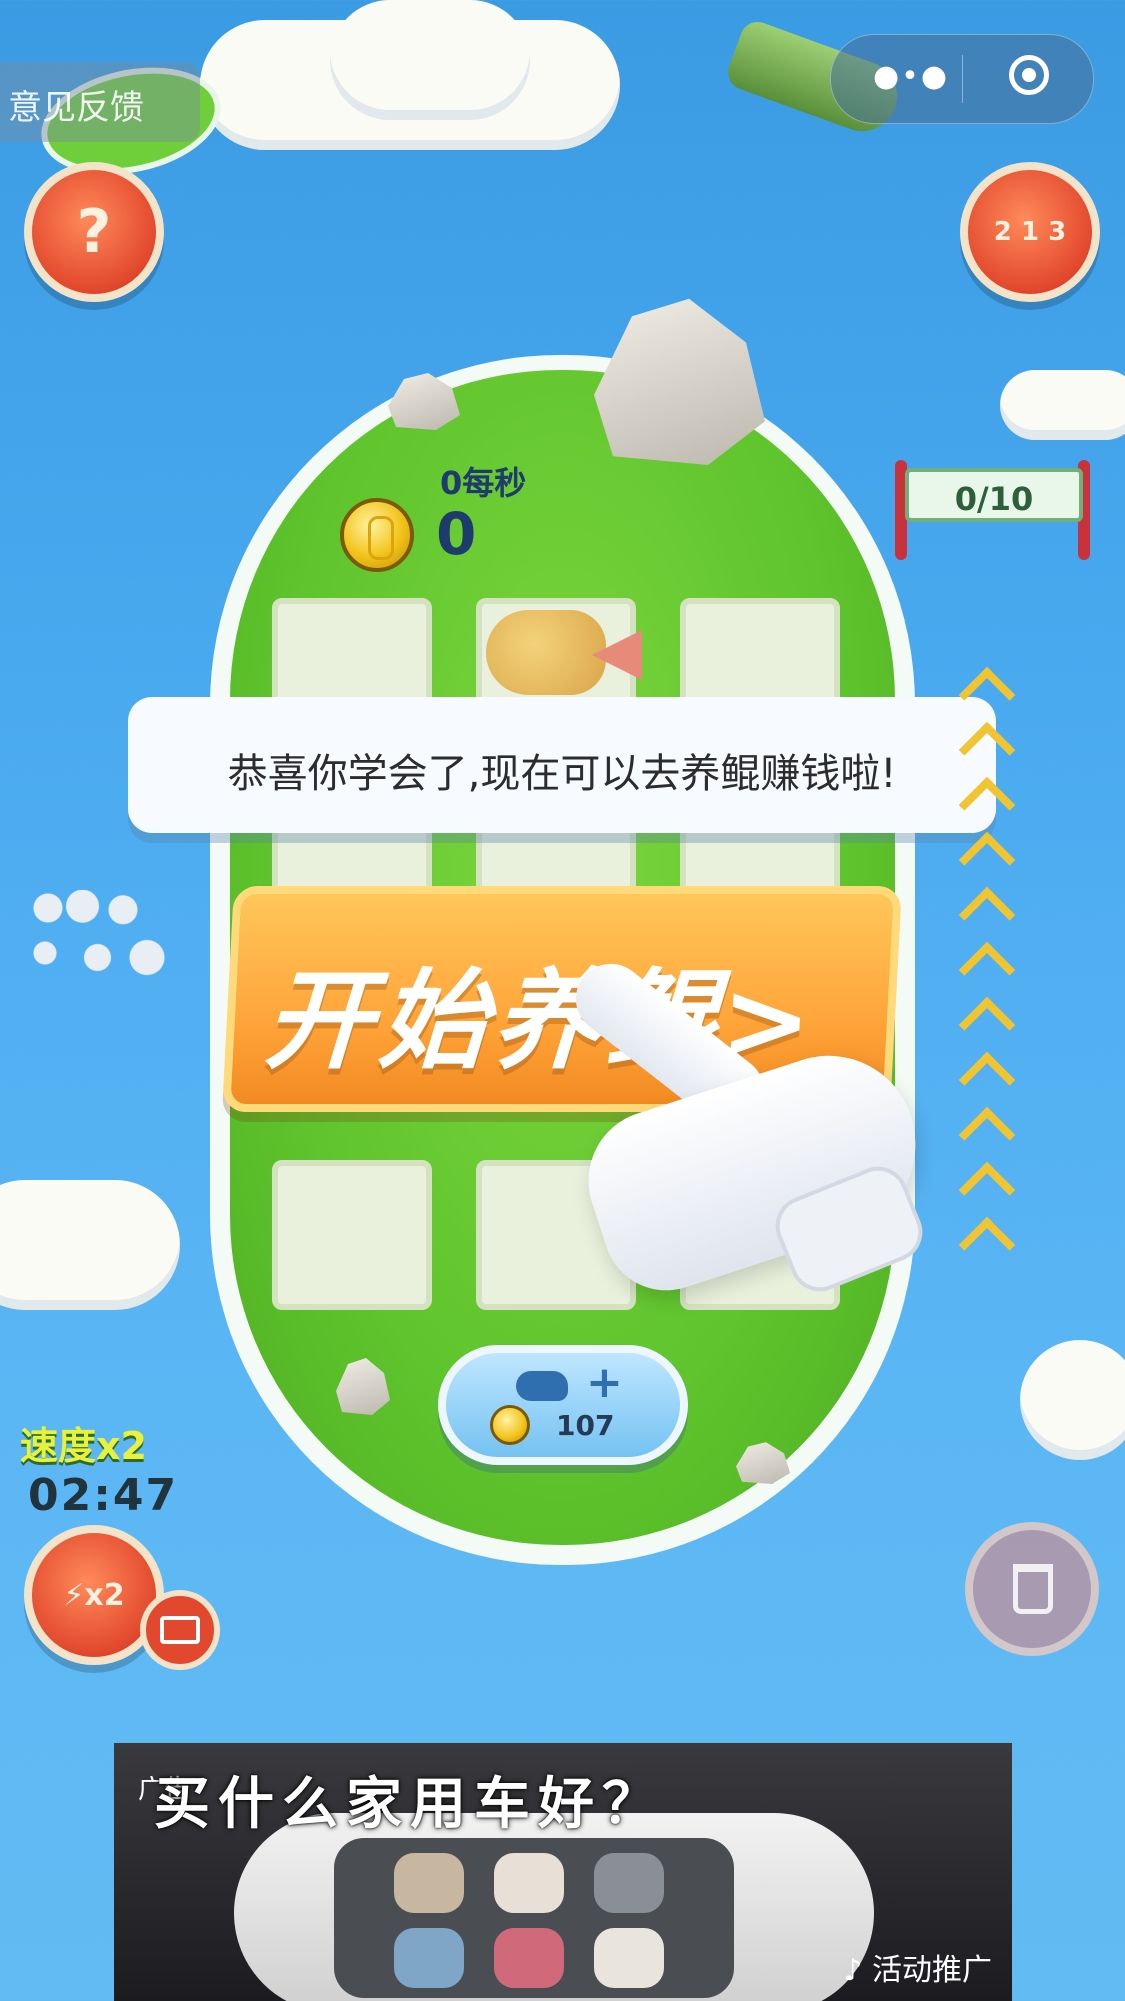 The width and height of the screenshot is (1125, 2001). Describe the element at coordinates (542, 1386) in the screenshot. I see `whale-icon` at that location.